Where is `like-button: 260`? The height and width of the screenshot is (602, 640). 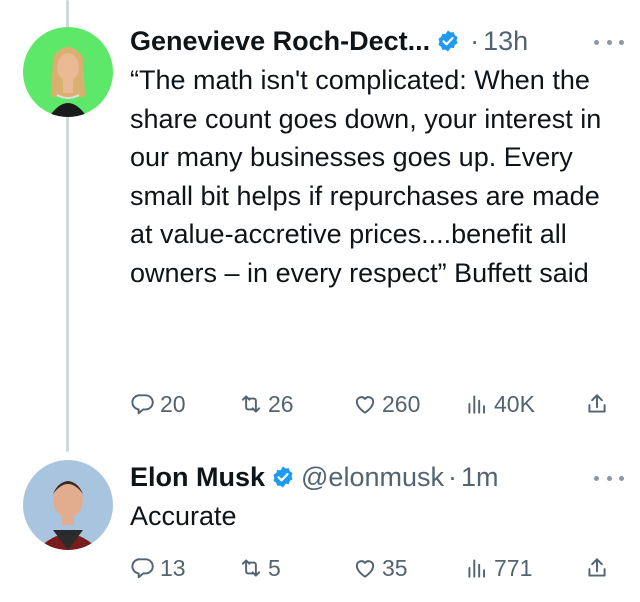 like-button: 260 is located at coordinates (386, 404).